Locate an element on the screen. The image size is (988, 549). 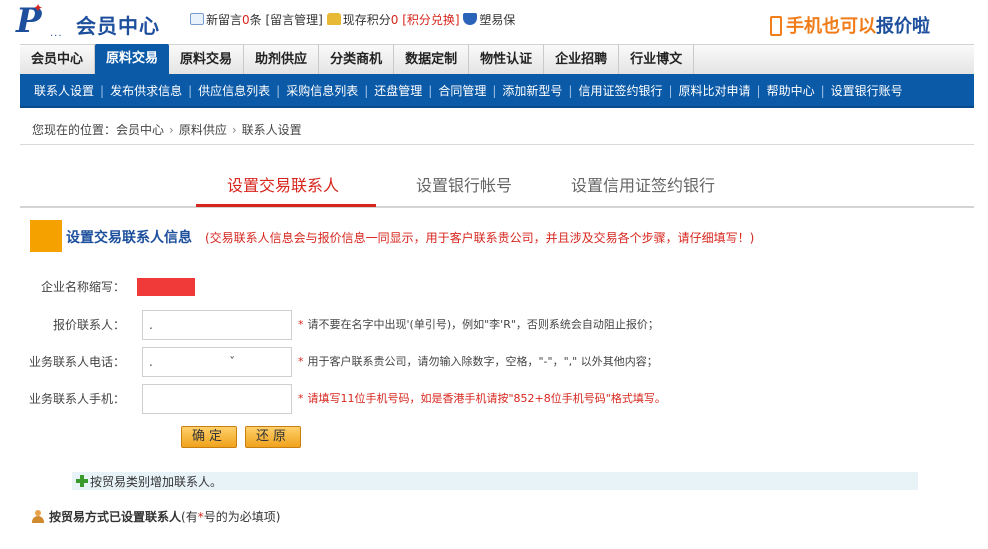
settings-tabs: 设置交易联系人 设置银行帐号 设置信用证签约银行 is located at coordinates (497, 184).